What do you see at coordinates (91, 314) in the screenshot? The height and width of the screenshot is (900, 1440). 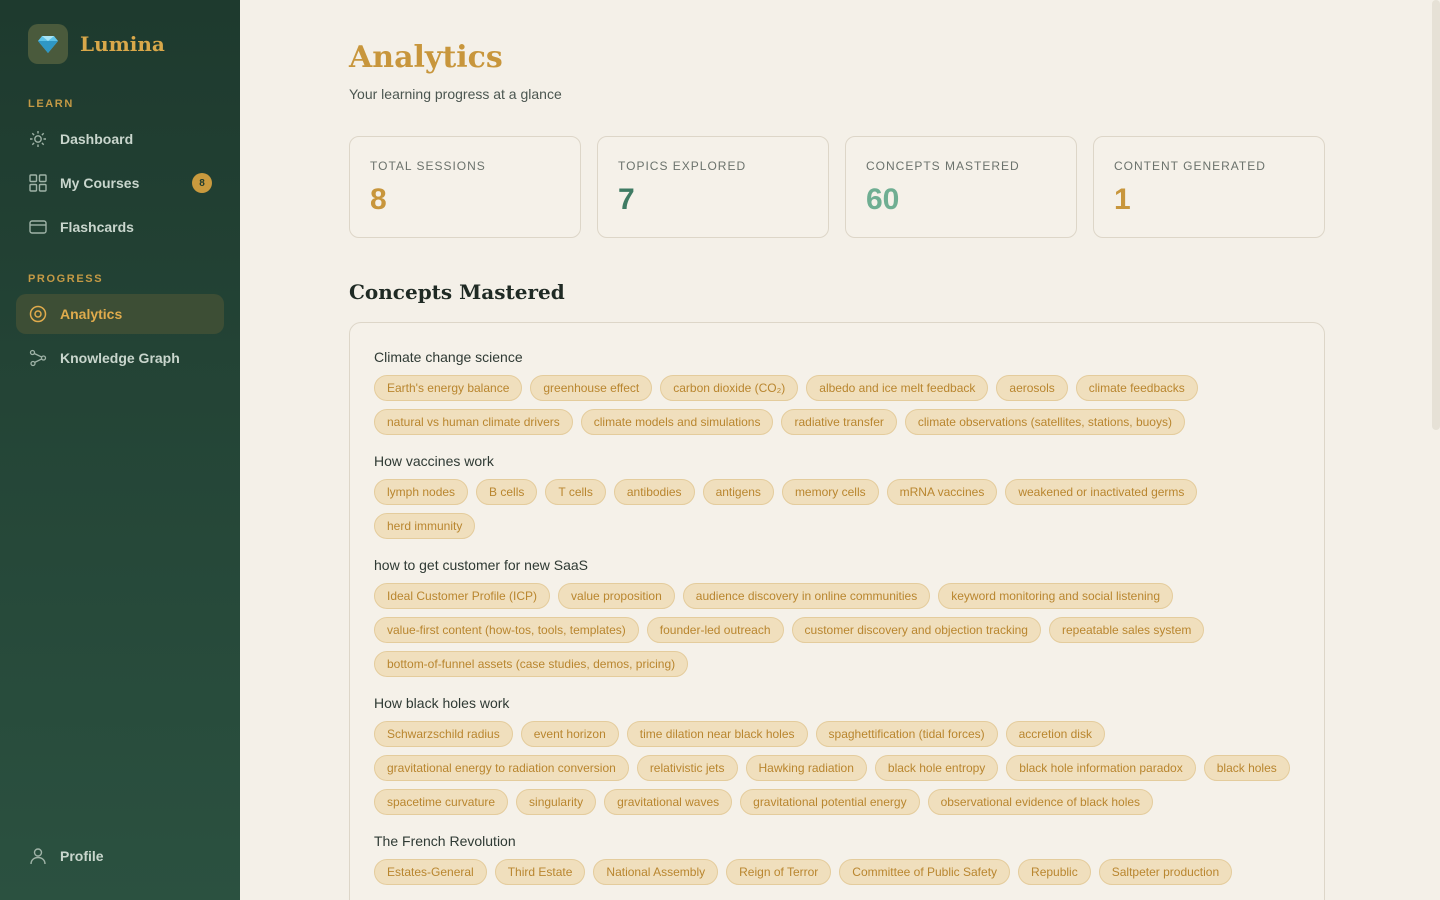 I see `sidebar-item-label: Analytics` at bounding box center [91, 314].